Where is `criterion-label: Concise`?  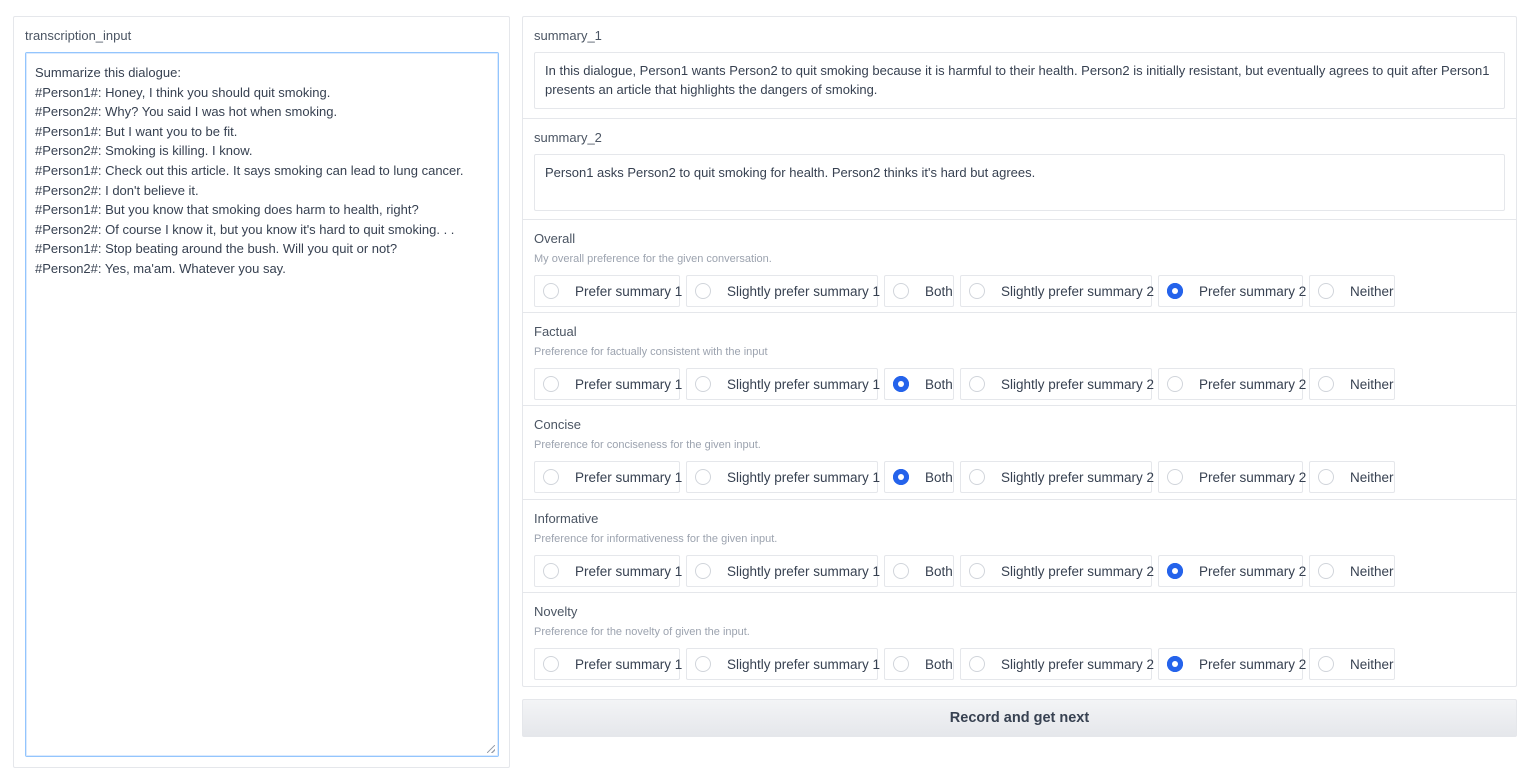
criterion-label: Concise is located at coordinates (557, 424).